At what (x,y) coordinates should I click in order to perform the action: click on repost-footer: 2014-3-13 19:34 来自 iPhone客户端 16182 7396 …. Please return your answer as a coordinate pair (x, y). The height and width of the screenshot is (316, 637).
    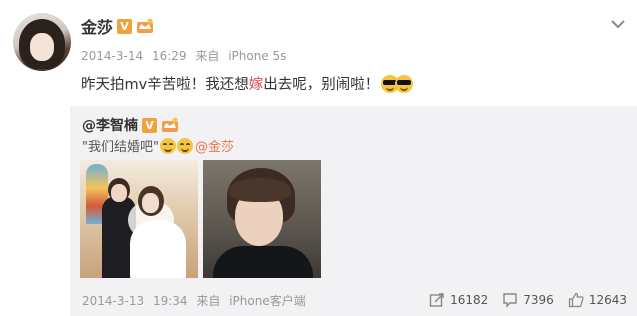
    Looking at the image, I should click on (354, 300).